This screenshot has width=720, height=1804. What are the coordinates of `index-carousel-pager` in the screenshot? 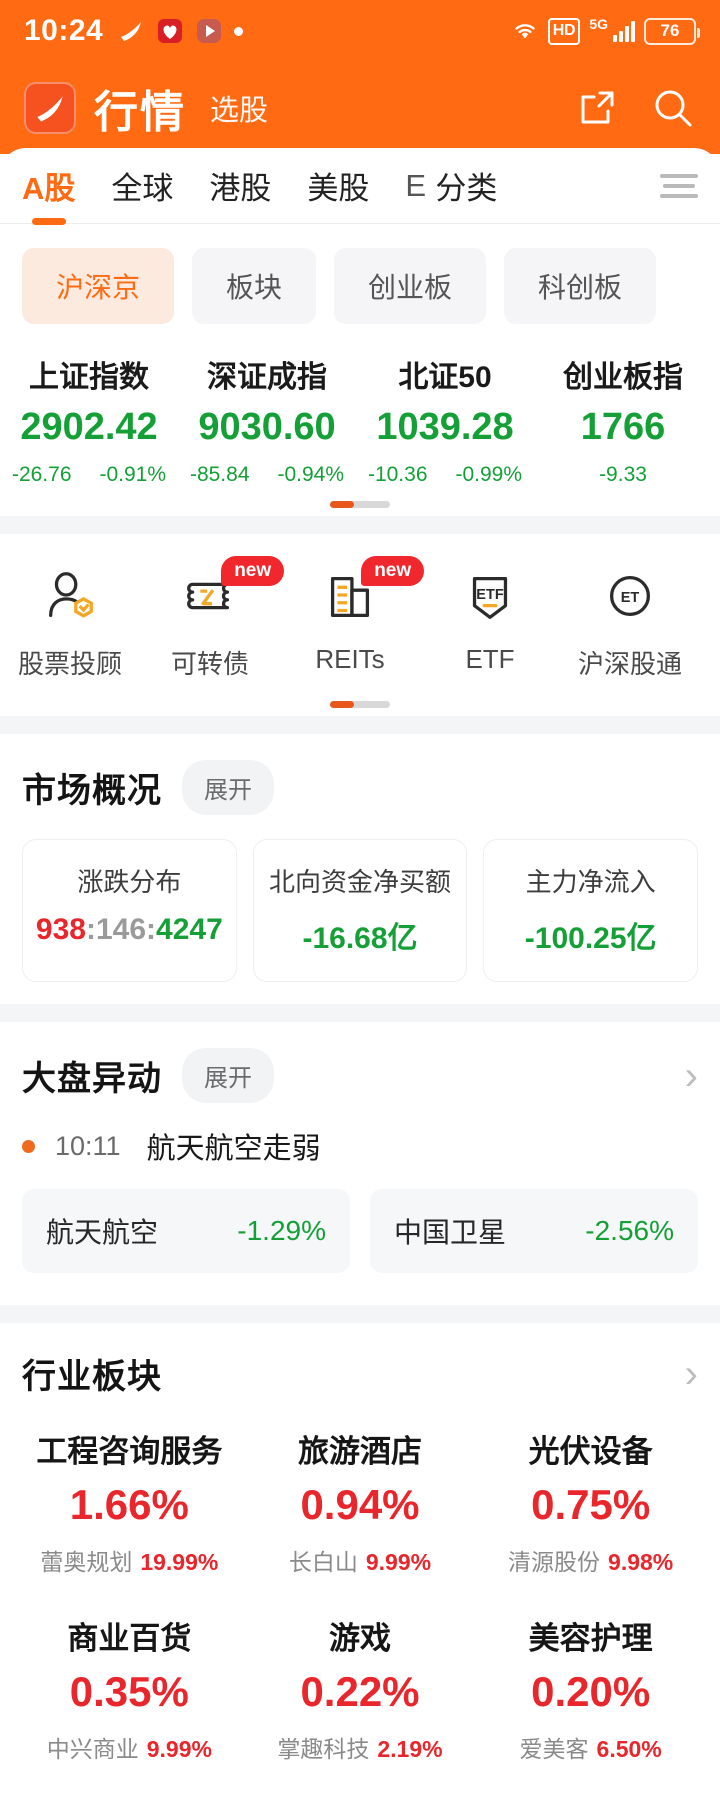 It's located at (360, 508).